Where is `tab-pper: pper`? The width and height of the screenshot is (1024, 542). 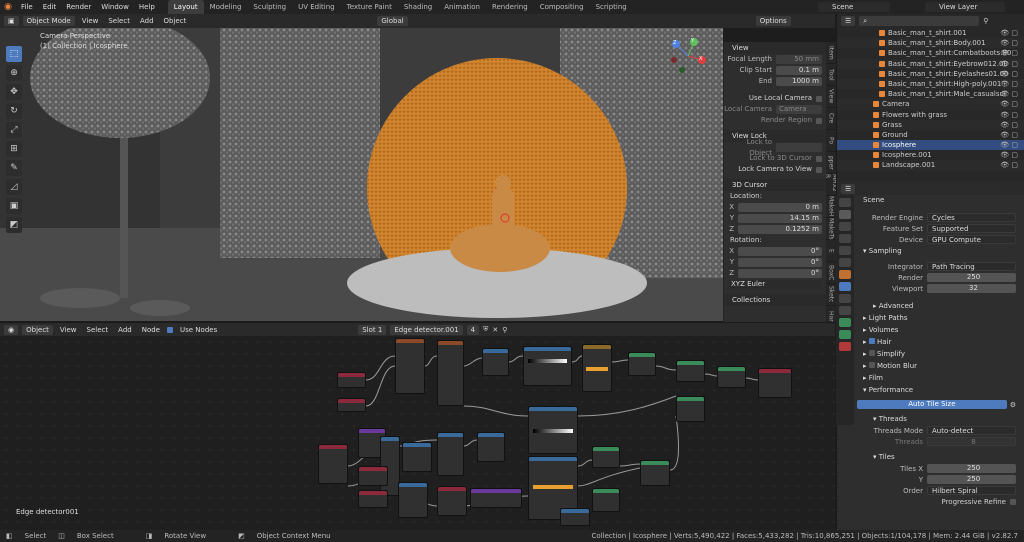 tab-pper: pper is located at coordinates (831, 163).